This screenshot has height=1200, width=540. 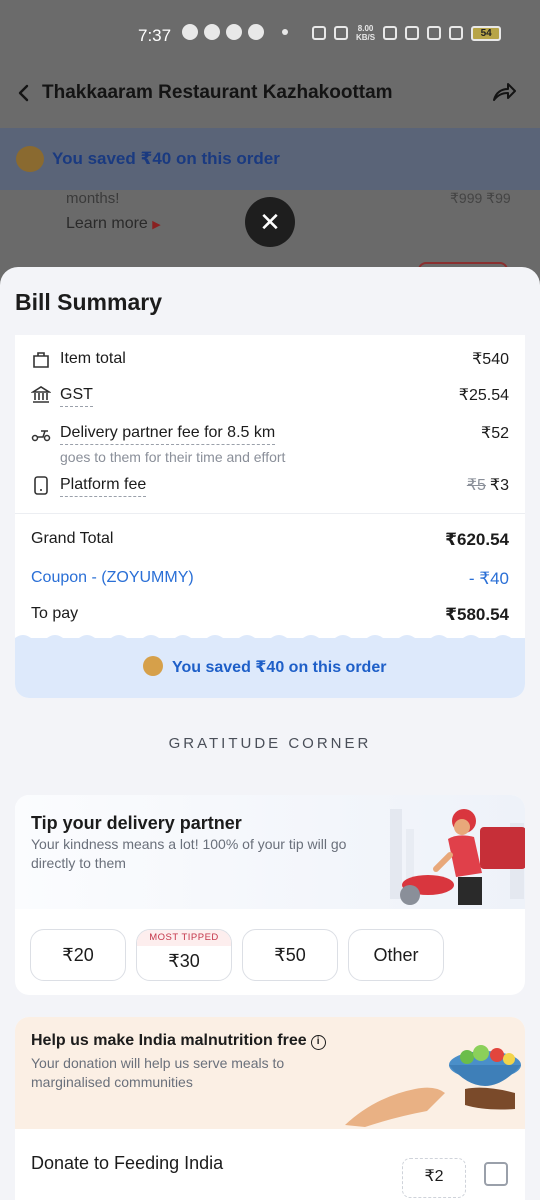 What do you see at coordinates (457, 857) in the screenshot?
I see `delivery-rider-illustration` at bounding box center [457, 857].